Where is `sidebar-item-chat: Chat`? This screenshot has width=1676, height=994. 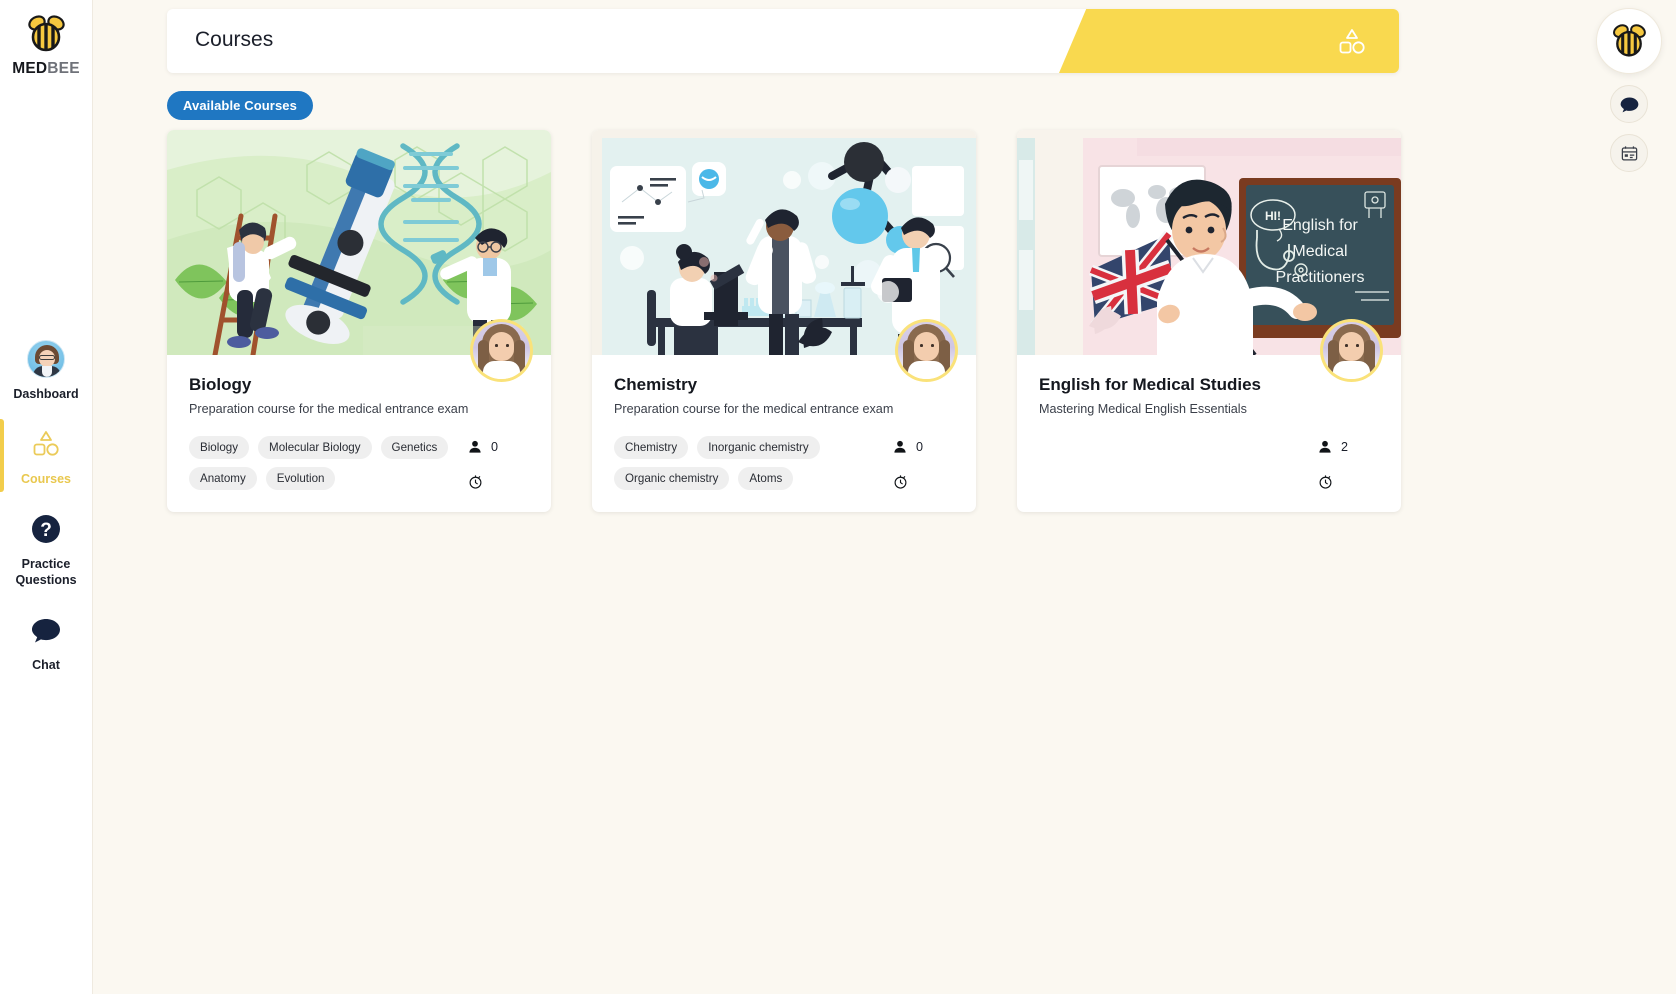 sidebar-item-chat: Chat is located at coordinates (46, 641).